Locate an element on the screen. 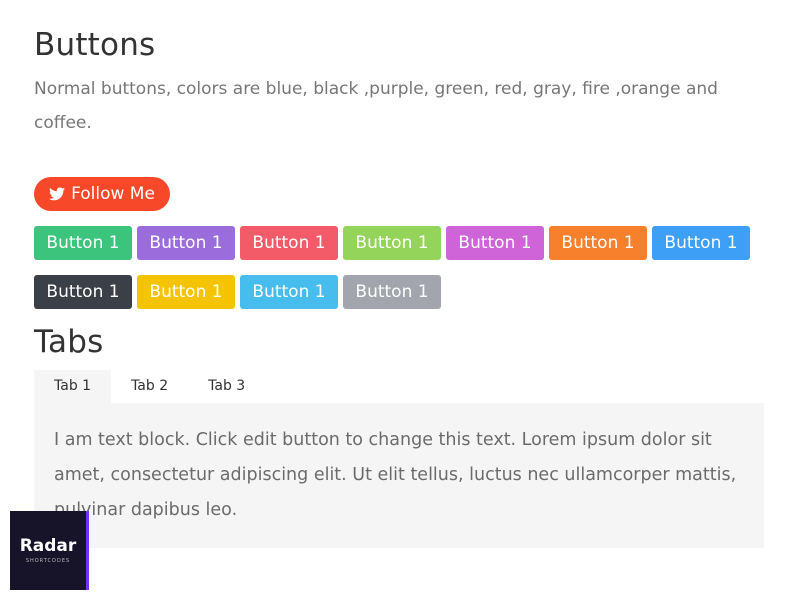 The width and height of the screenshot is (800, 600). buttons-heading: Buttons is located at coordinates (95, 45).